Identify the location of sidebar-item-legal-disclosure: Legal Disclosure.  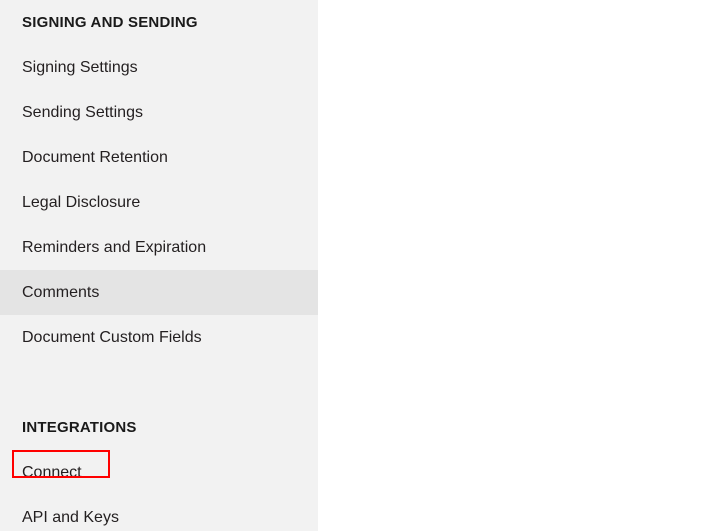
(159, 202).